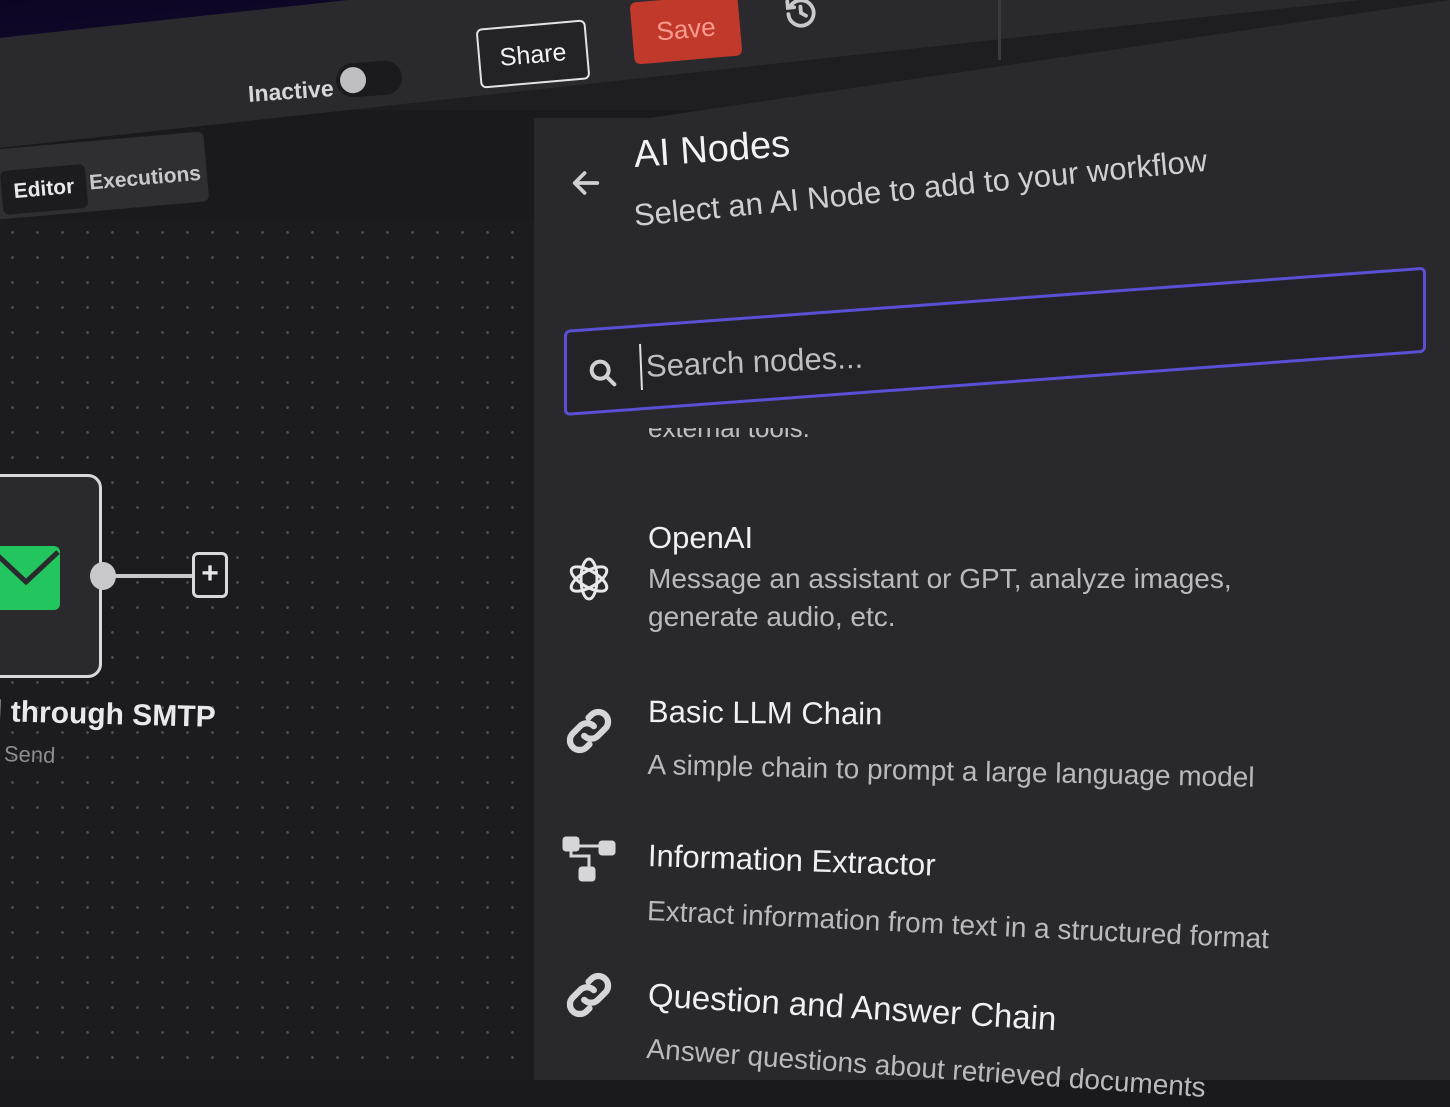 Image resolution: width=1450 pixels, height=1107 pixels. I want to click on node-subtitle: Send, so click(29, 754).